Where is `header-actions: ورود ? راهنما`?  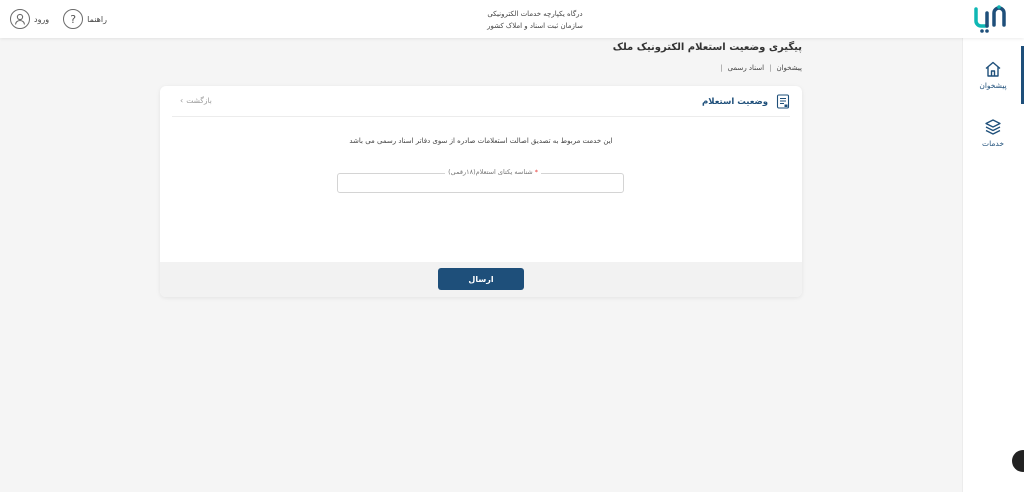 header-actions: ورود ? راهنما is located at coordinates (61, 19).